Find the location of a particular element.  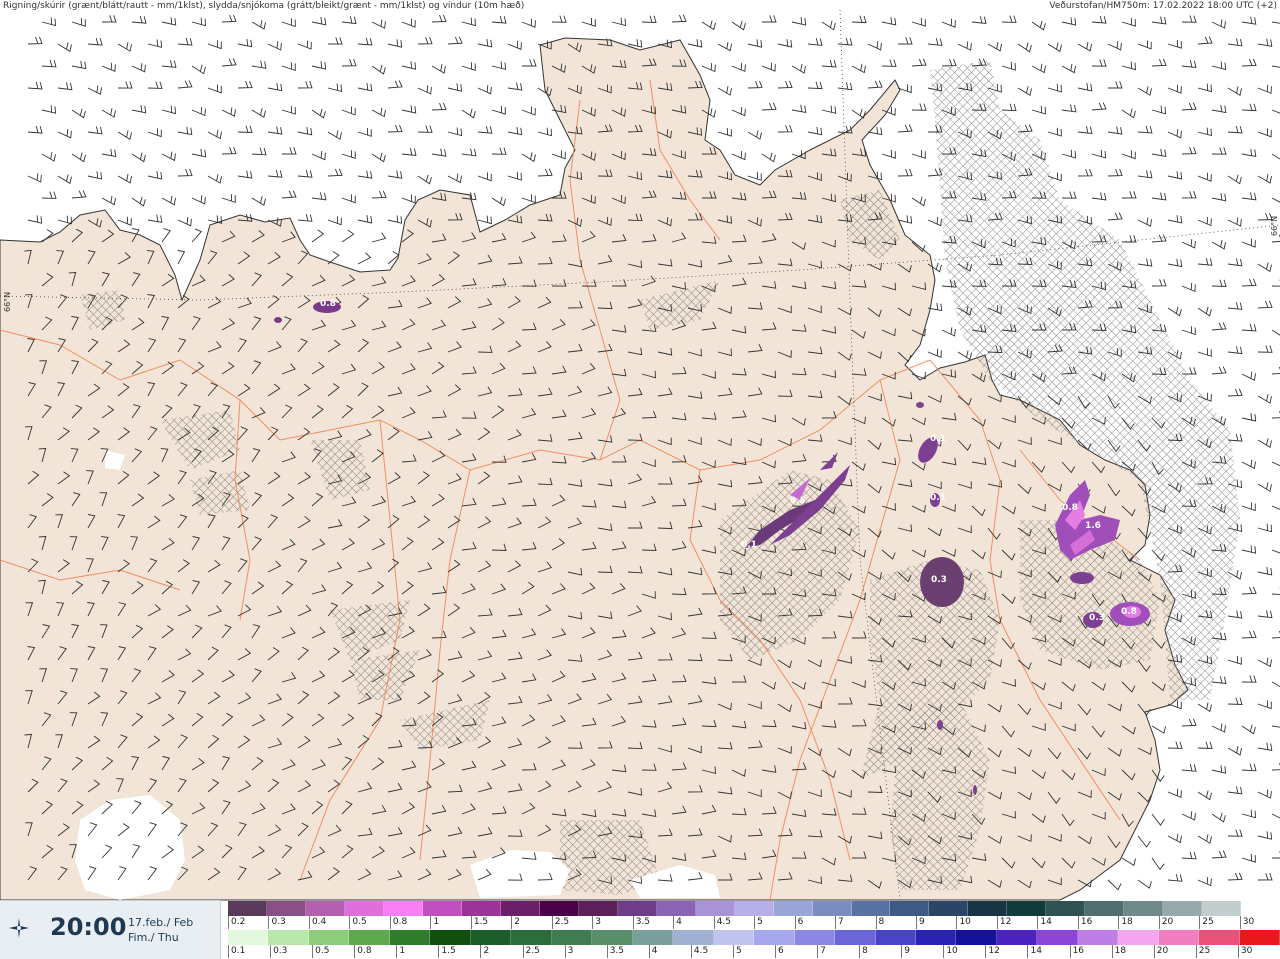

legend-label-snow: 5 is located at coordinates (774, 922).